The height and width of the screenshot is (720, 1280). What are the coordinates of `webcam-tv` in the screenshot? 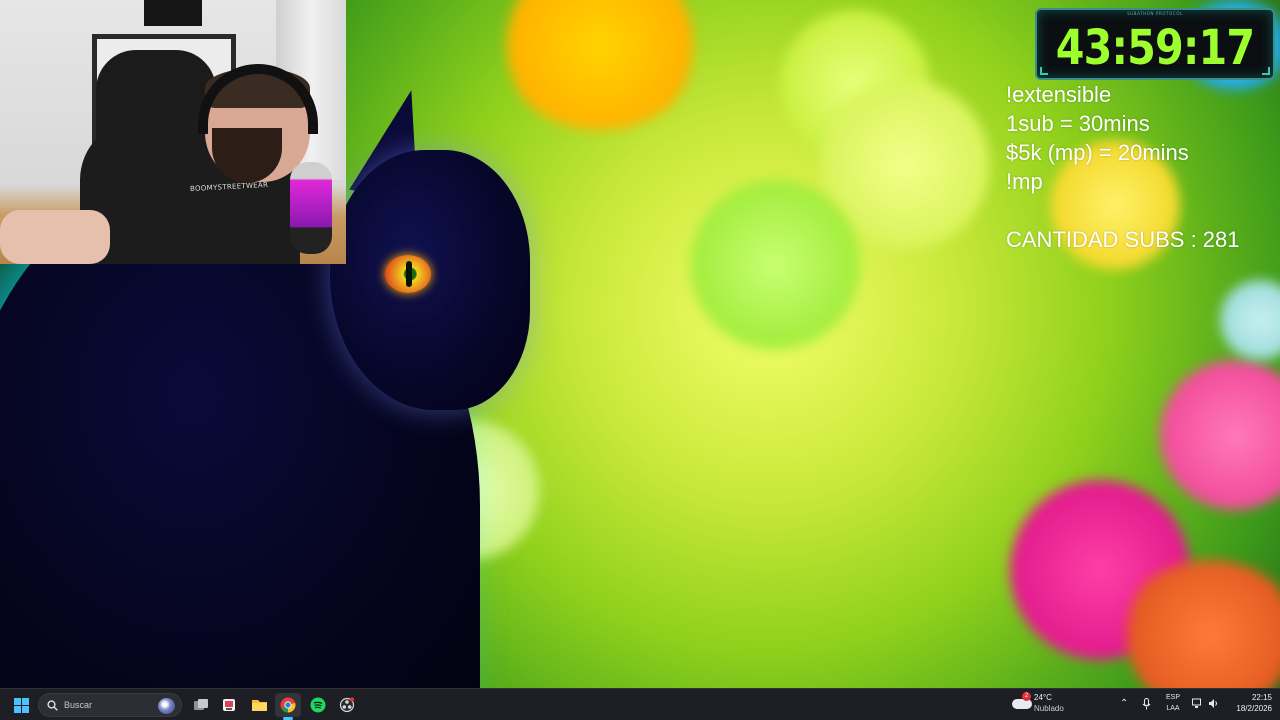 It's located at (173, 13).